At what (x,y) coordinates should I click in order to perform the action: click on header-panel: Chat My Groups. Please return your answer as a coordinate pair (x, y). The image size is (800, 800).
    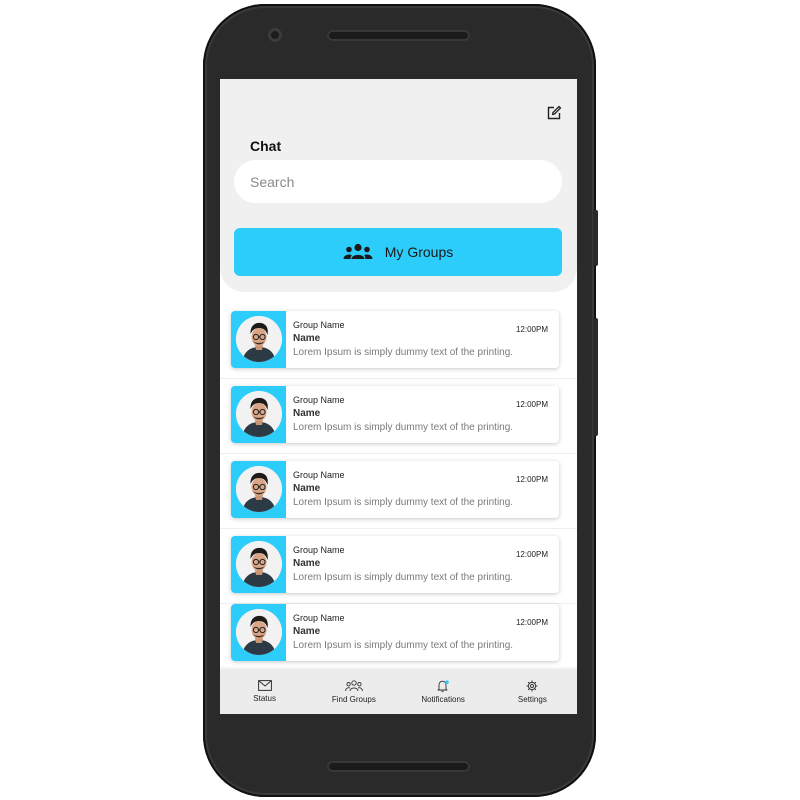
    Looking at the image, I should click on (398, 185).